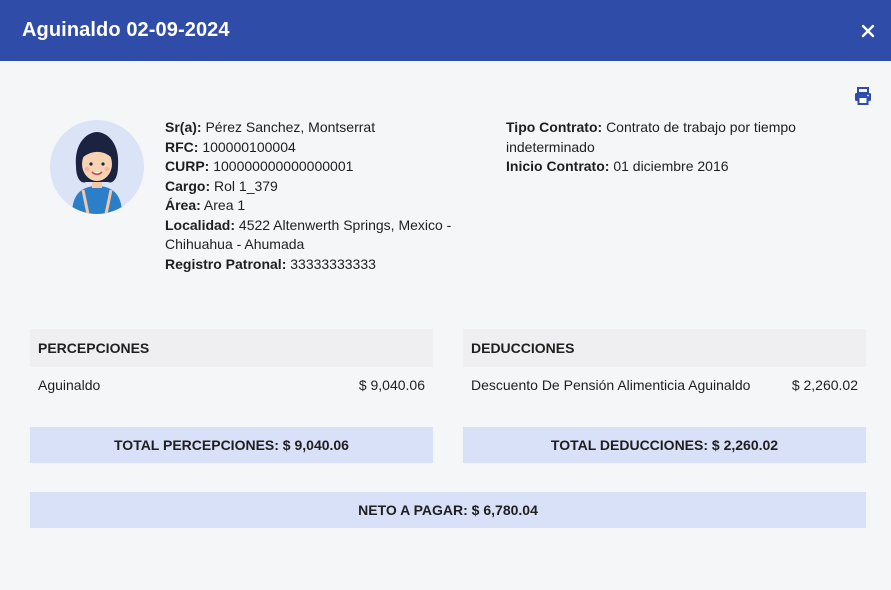 This screenshot has height=590, width=891. I want to click on registro-patronal-value: 33333333333, so click(333, 263).